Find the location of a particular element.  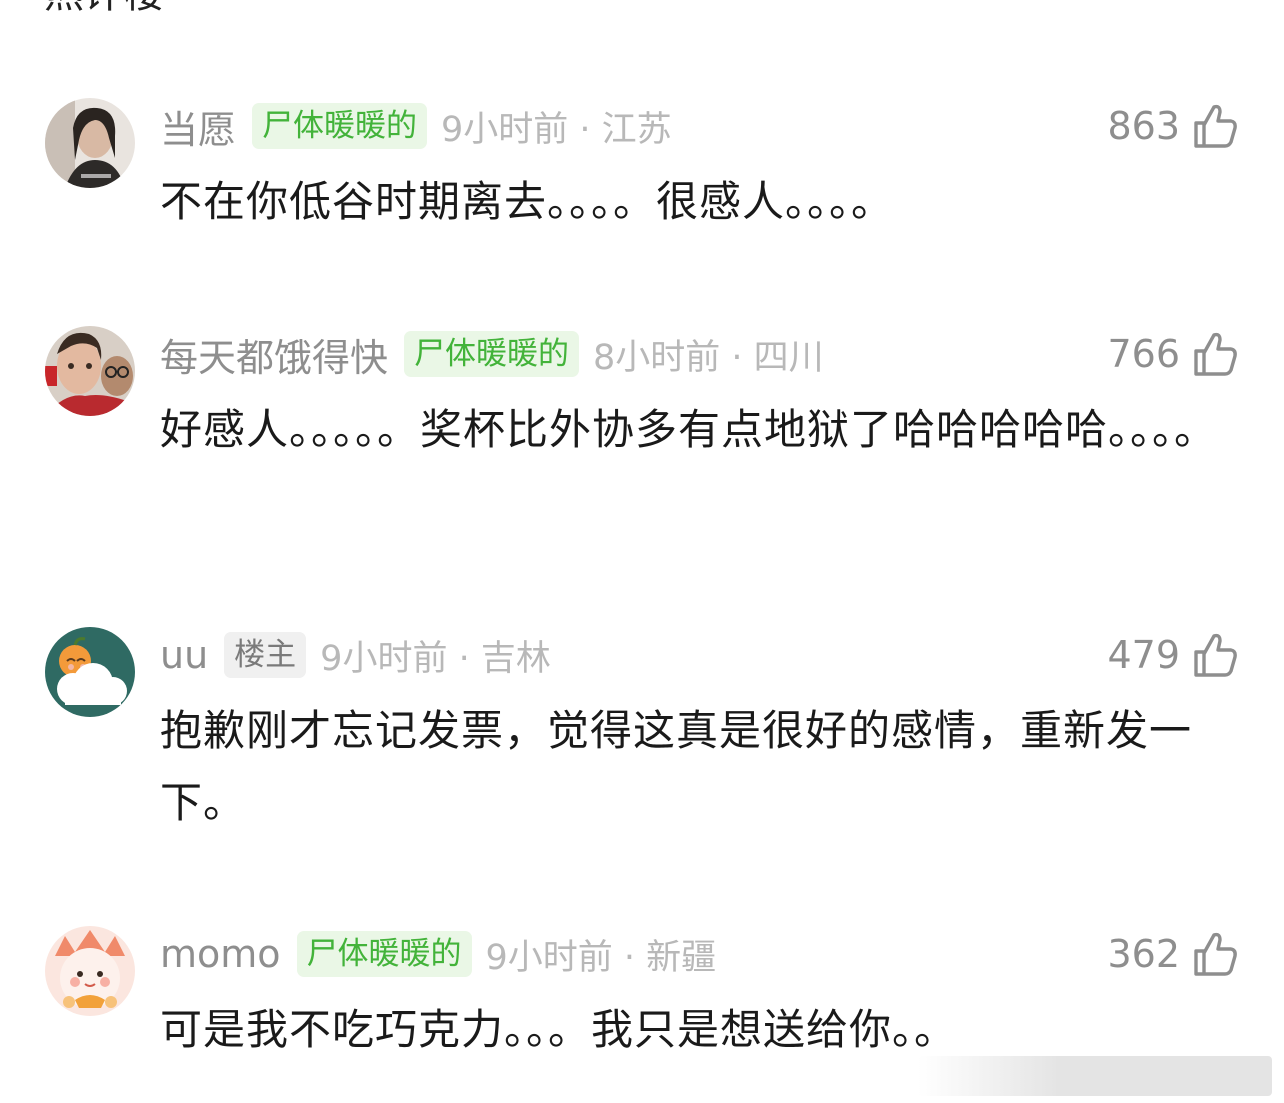

like-button: 766 is located at coordinates (1173, 354).